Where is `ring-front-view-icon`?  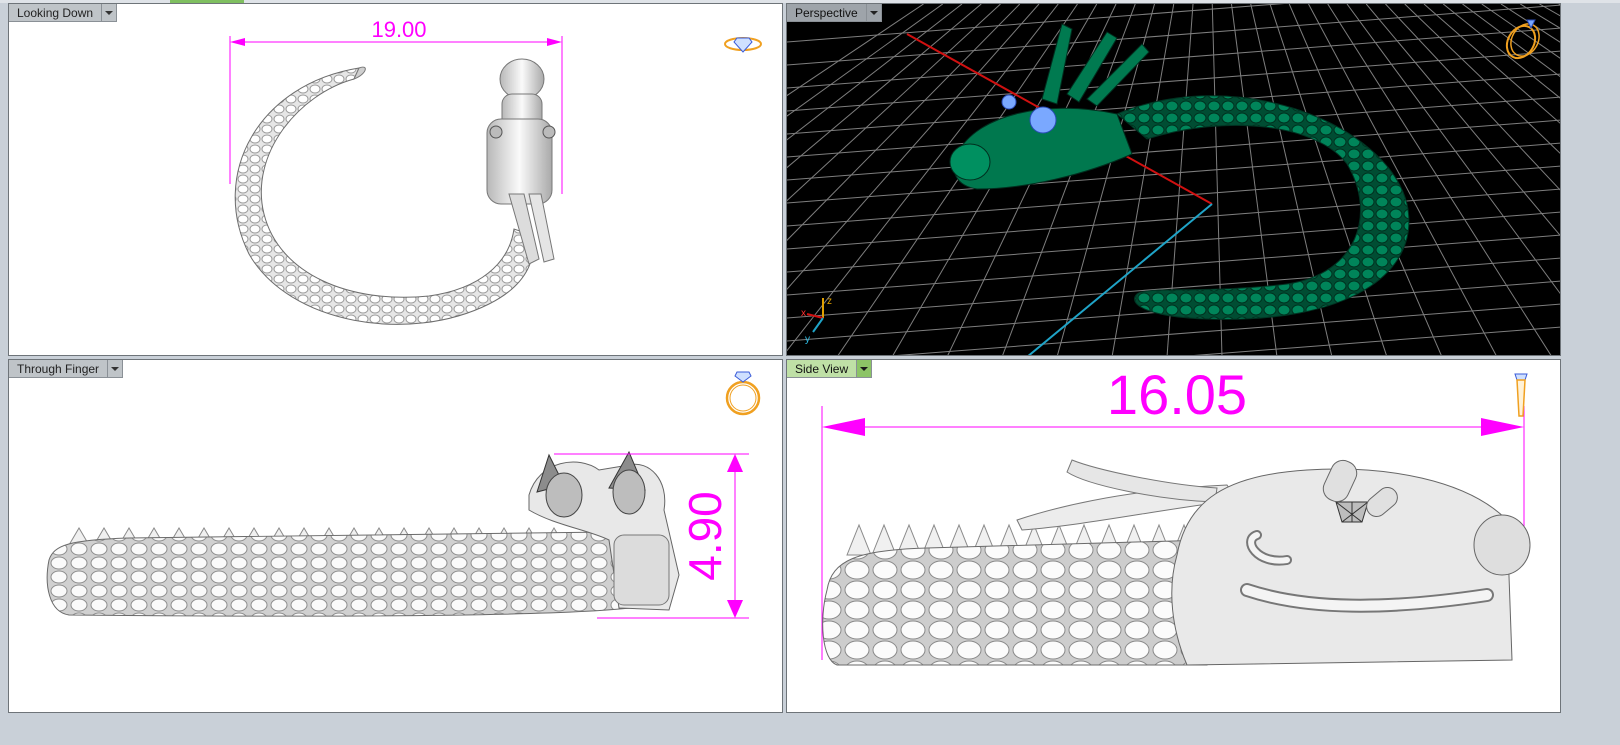 ring-front-view-icon is located at coordinates (743, 393).